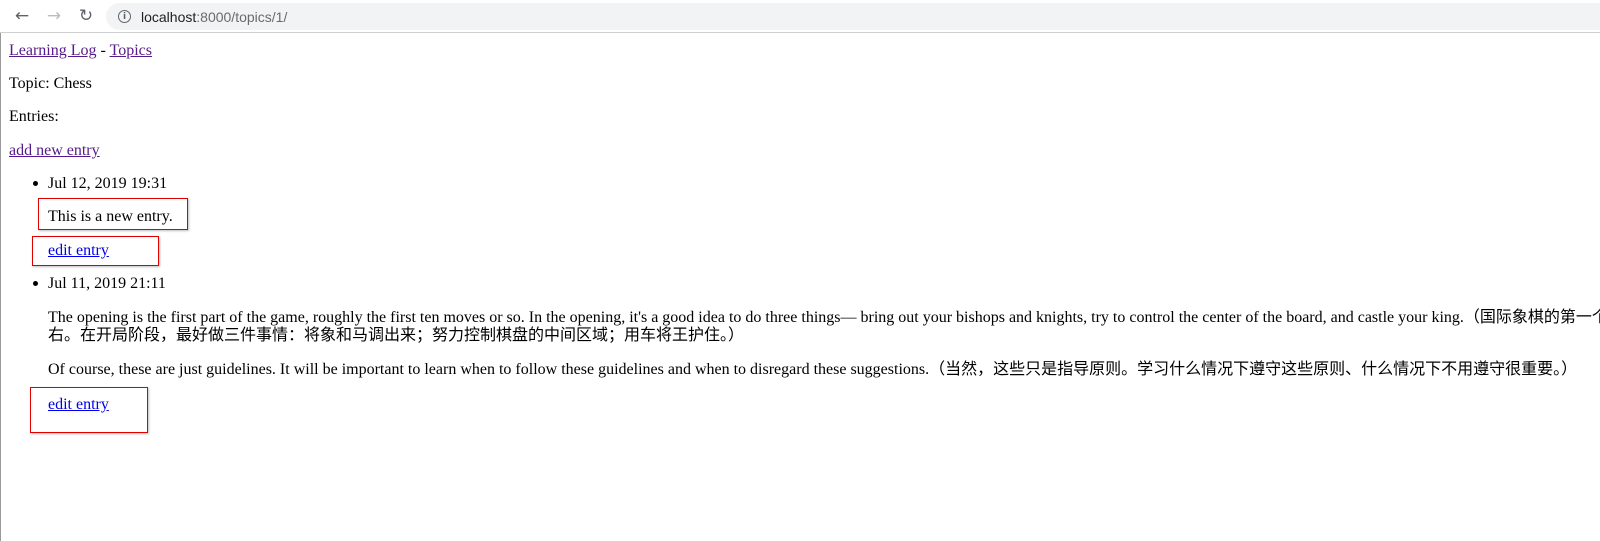 The image size is (1600, 541). What do you see at coordinates (107, 283) in the screenshot?
I see `entry-date: Jul 11, 2019 21:11` at bounding box center [107, 283].